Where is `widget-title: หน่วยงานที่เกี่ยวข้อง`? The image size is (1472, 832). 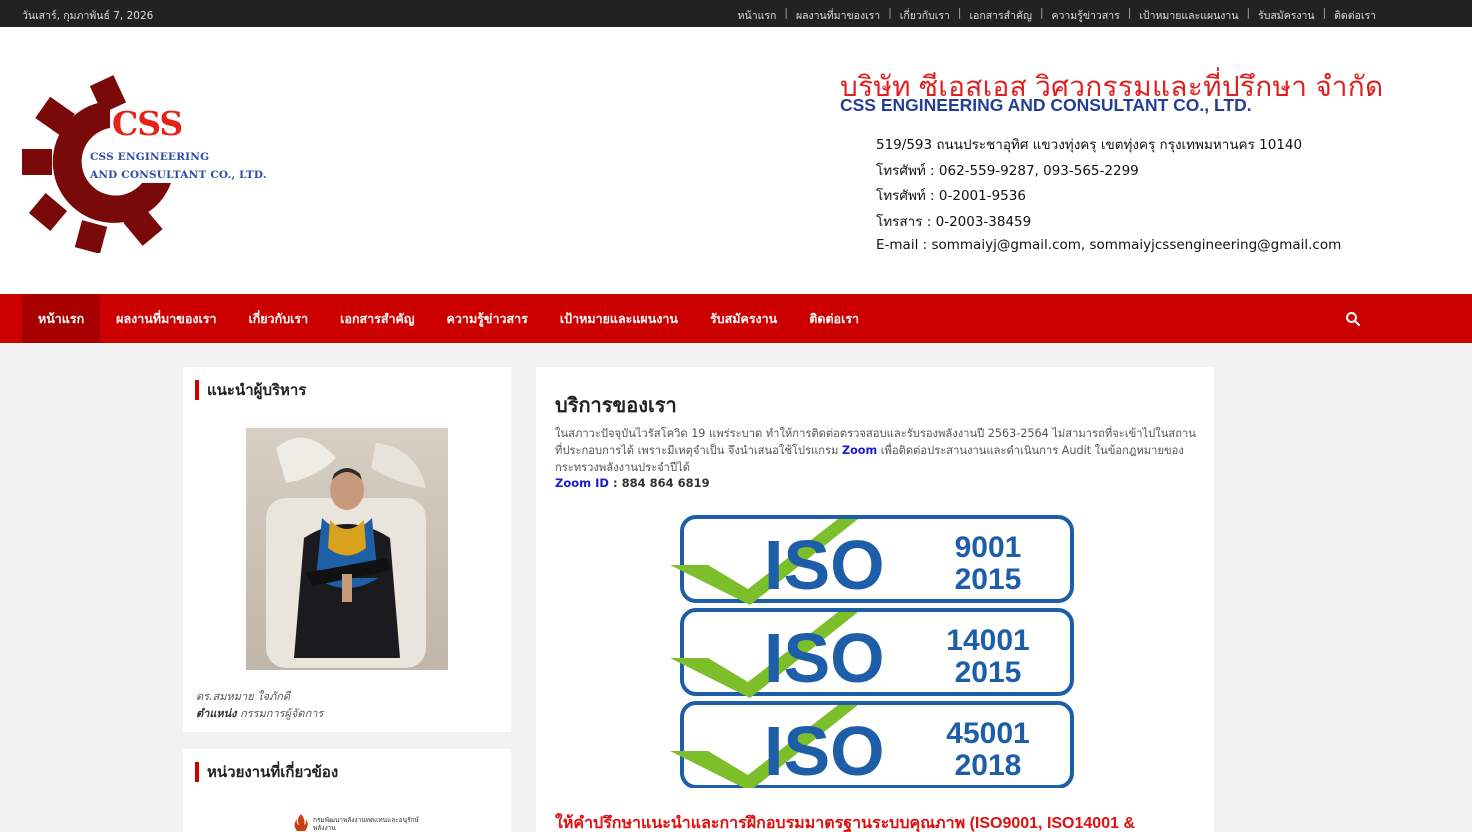
widget-title: หน่วยงานที่เกี่ยวข้อง is located at coordinates (266, 772).